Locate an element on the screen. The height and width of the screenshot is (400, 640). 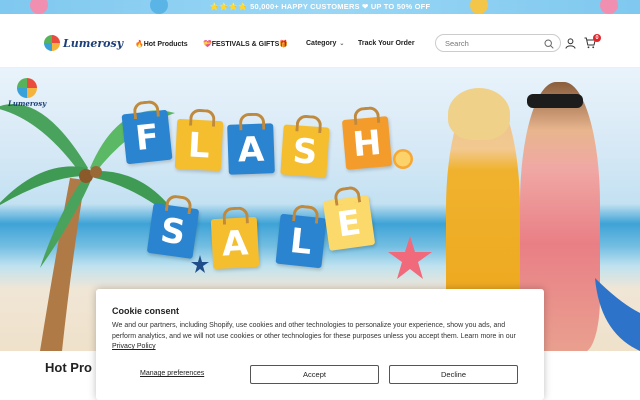
brand-logo: Lumerosy is located at coordinates (83, 43).